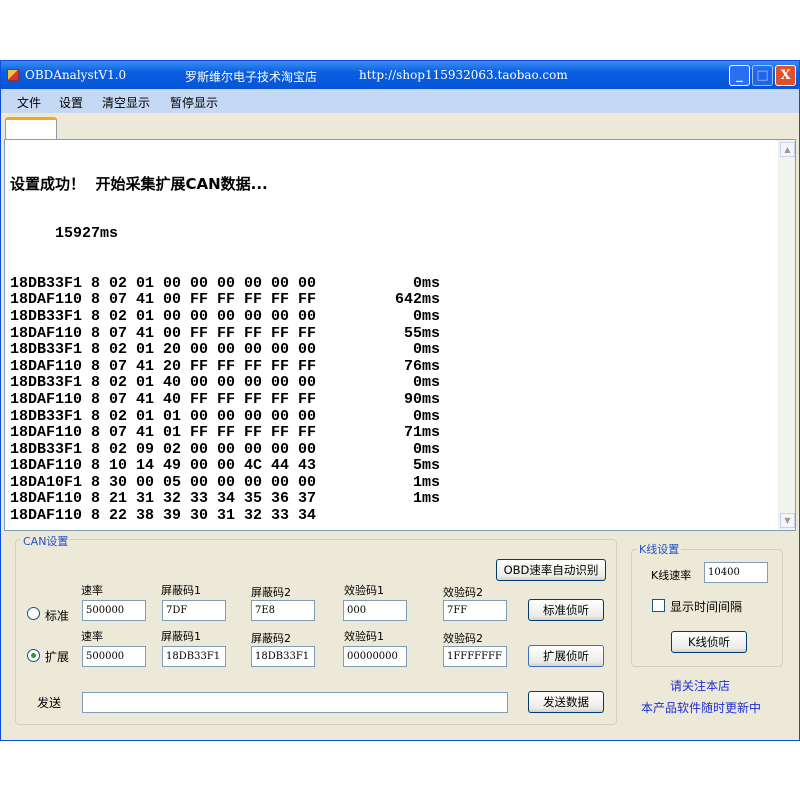  Describe the element at coordinates (114, 610) in the screenshot. I see `std-rate-input: 500000` at that location.